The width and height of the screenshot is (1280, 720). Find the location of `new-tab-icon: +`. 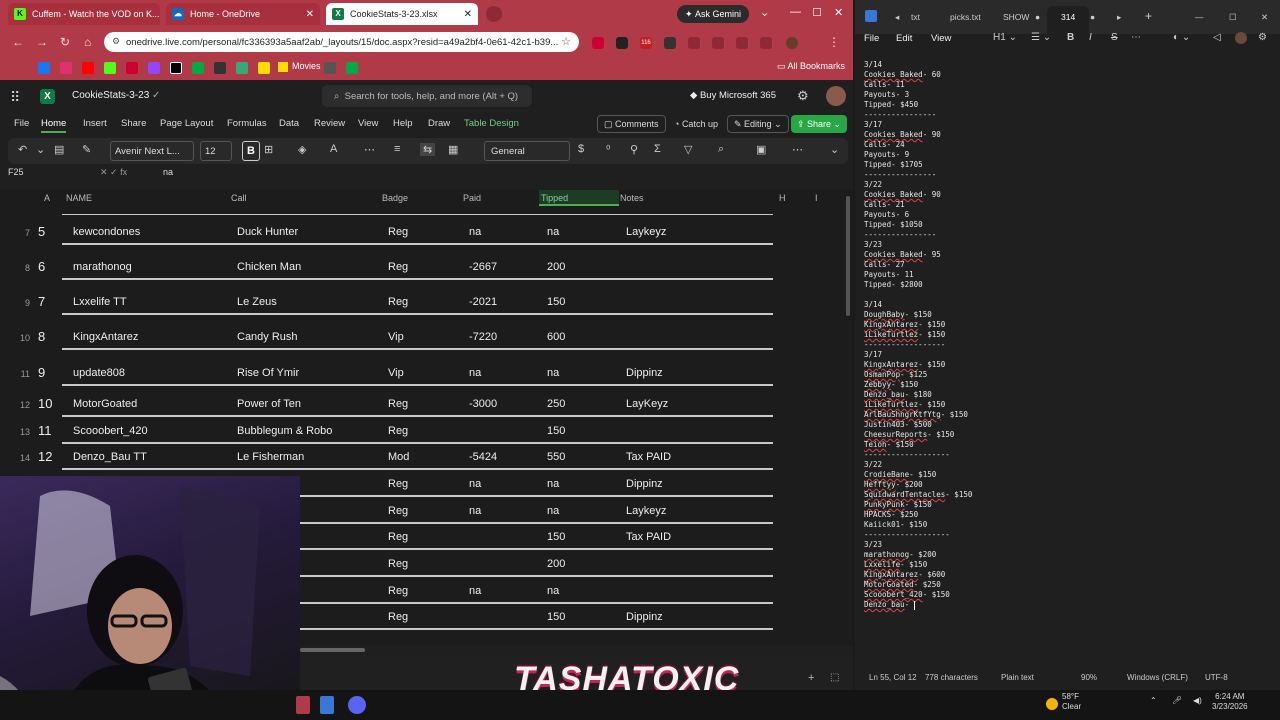

new-tab-icon: + is located at coordinates (1148, 16).